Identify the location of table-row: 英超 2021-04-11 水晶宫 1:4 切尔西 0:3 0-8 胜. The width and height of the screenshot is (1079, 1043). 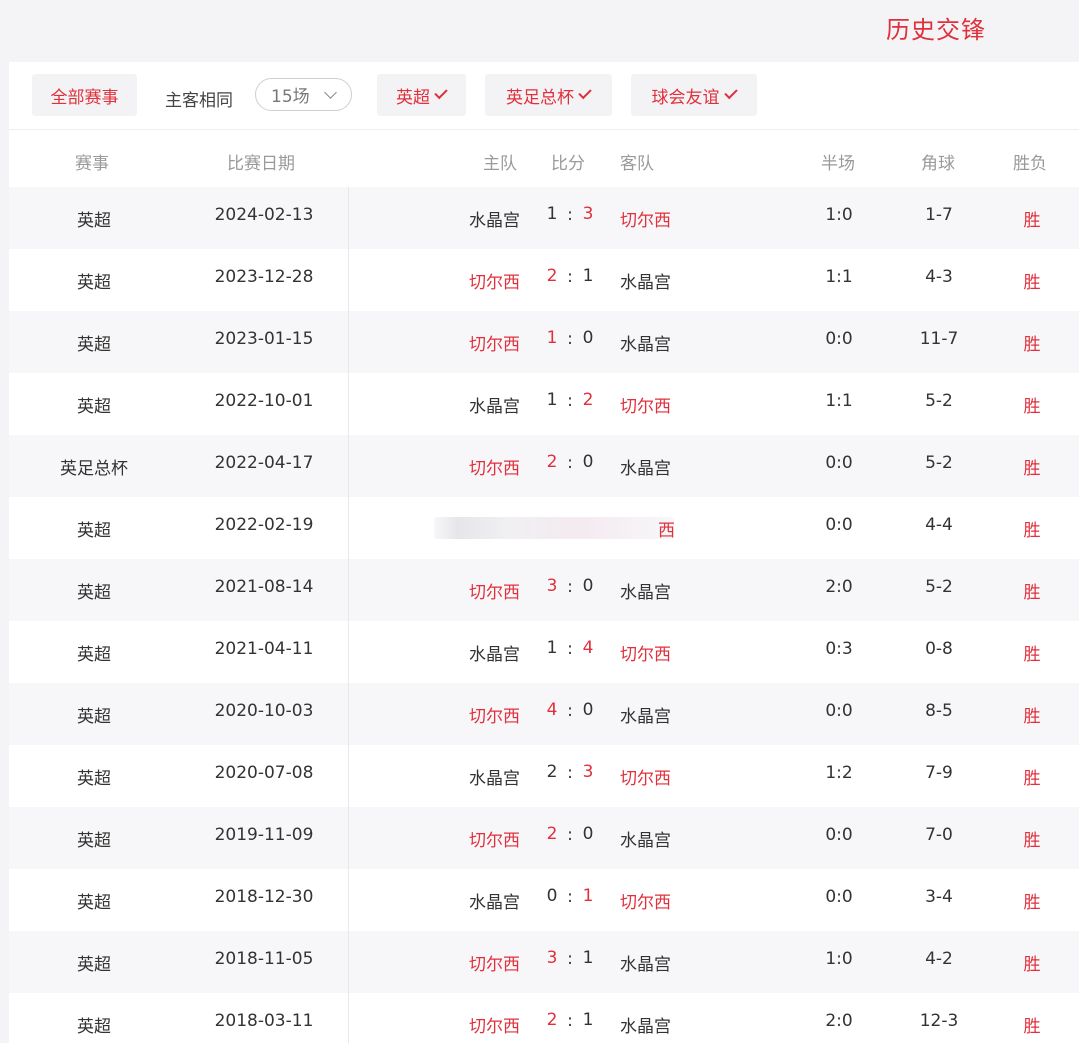
(544, 652).